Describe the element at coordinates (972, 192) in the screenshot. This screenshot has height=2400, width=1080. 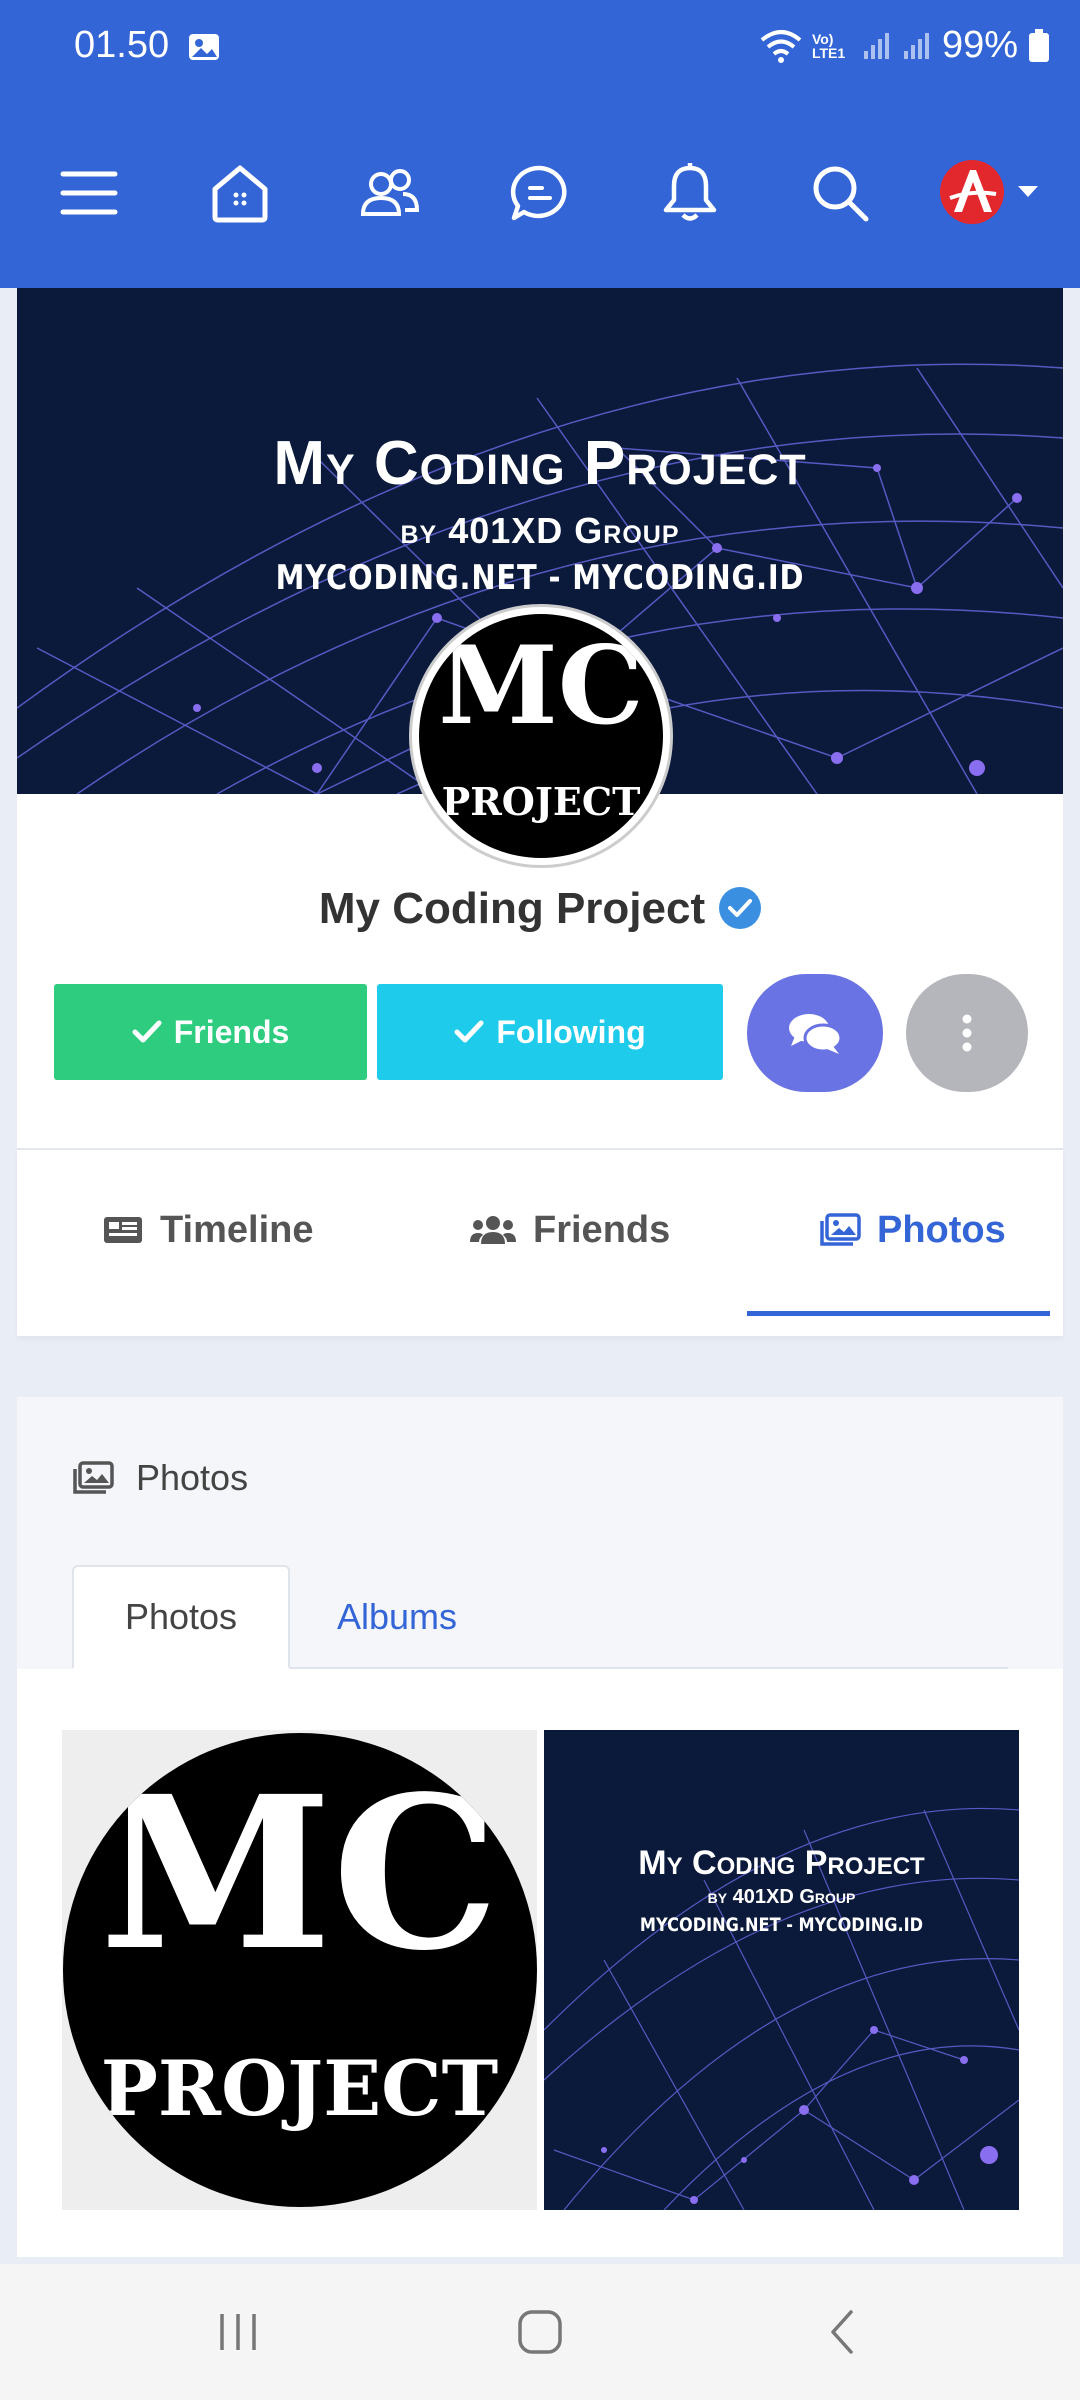
I see `user-avatar` at that location.